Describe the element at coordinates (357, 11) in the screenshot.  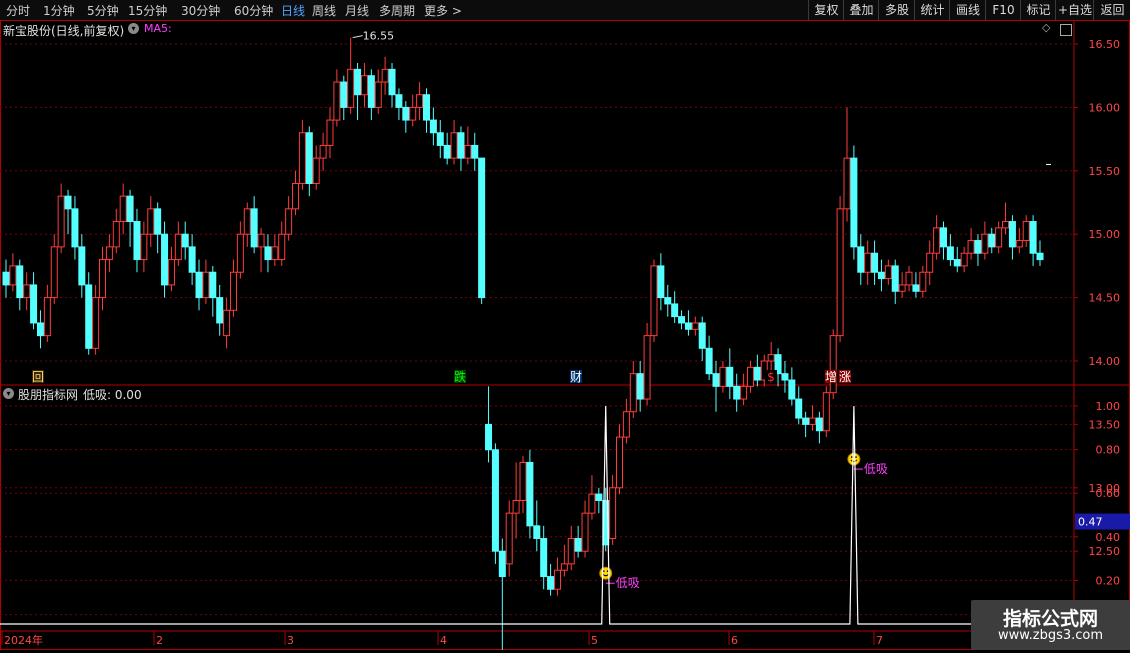
I see `period-tab-8: 月线` at that location.